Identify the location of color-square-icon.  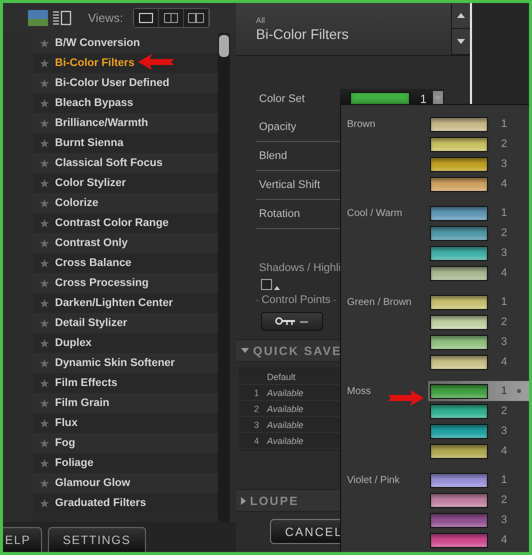
(266, 284).